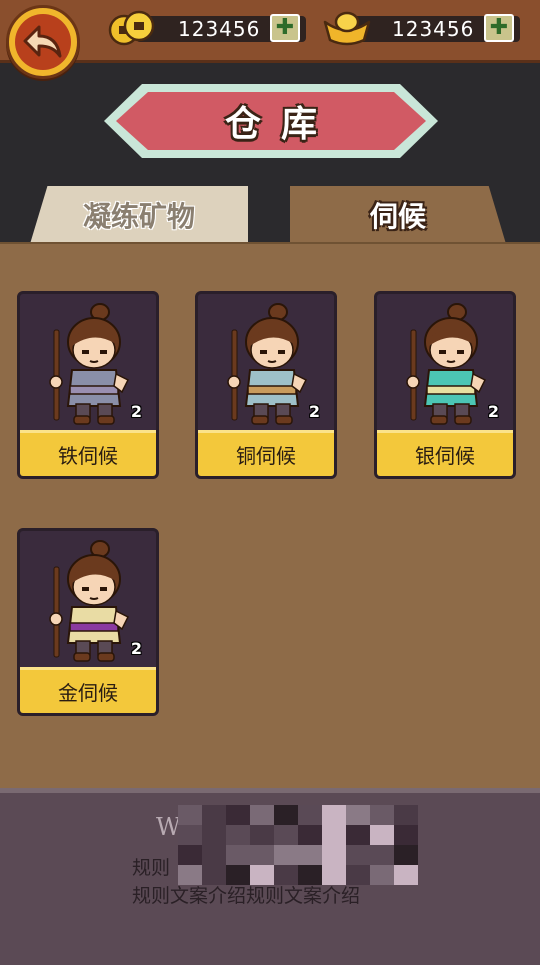  I want to click on ingot-value: 123456, so click(433, 29).